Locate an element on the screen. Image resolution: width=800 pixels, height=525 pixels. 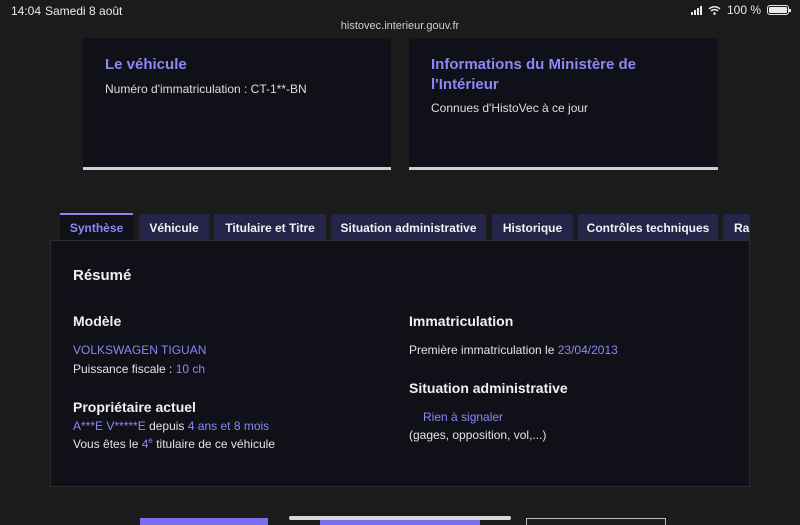
owner-rank-value: 4e is located at coordinates (147, 443).